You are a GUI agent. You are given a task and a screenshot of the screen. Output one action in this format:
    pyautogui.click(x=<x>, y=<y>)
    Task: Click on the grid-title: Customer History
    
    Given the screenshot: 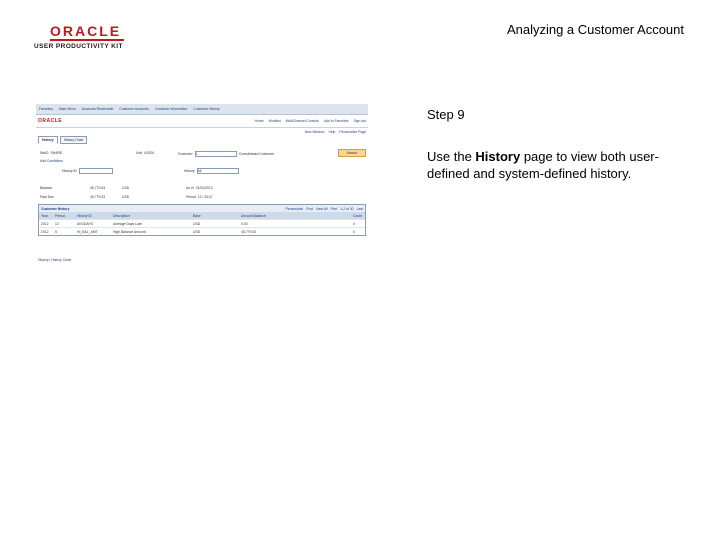 What is the action you would take?
    pyautogui.click(x=55, y=208)
    